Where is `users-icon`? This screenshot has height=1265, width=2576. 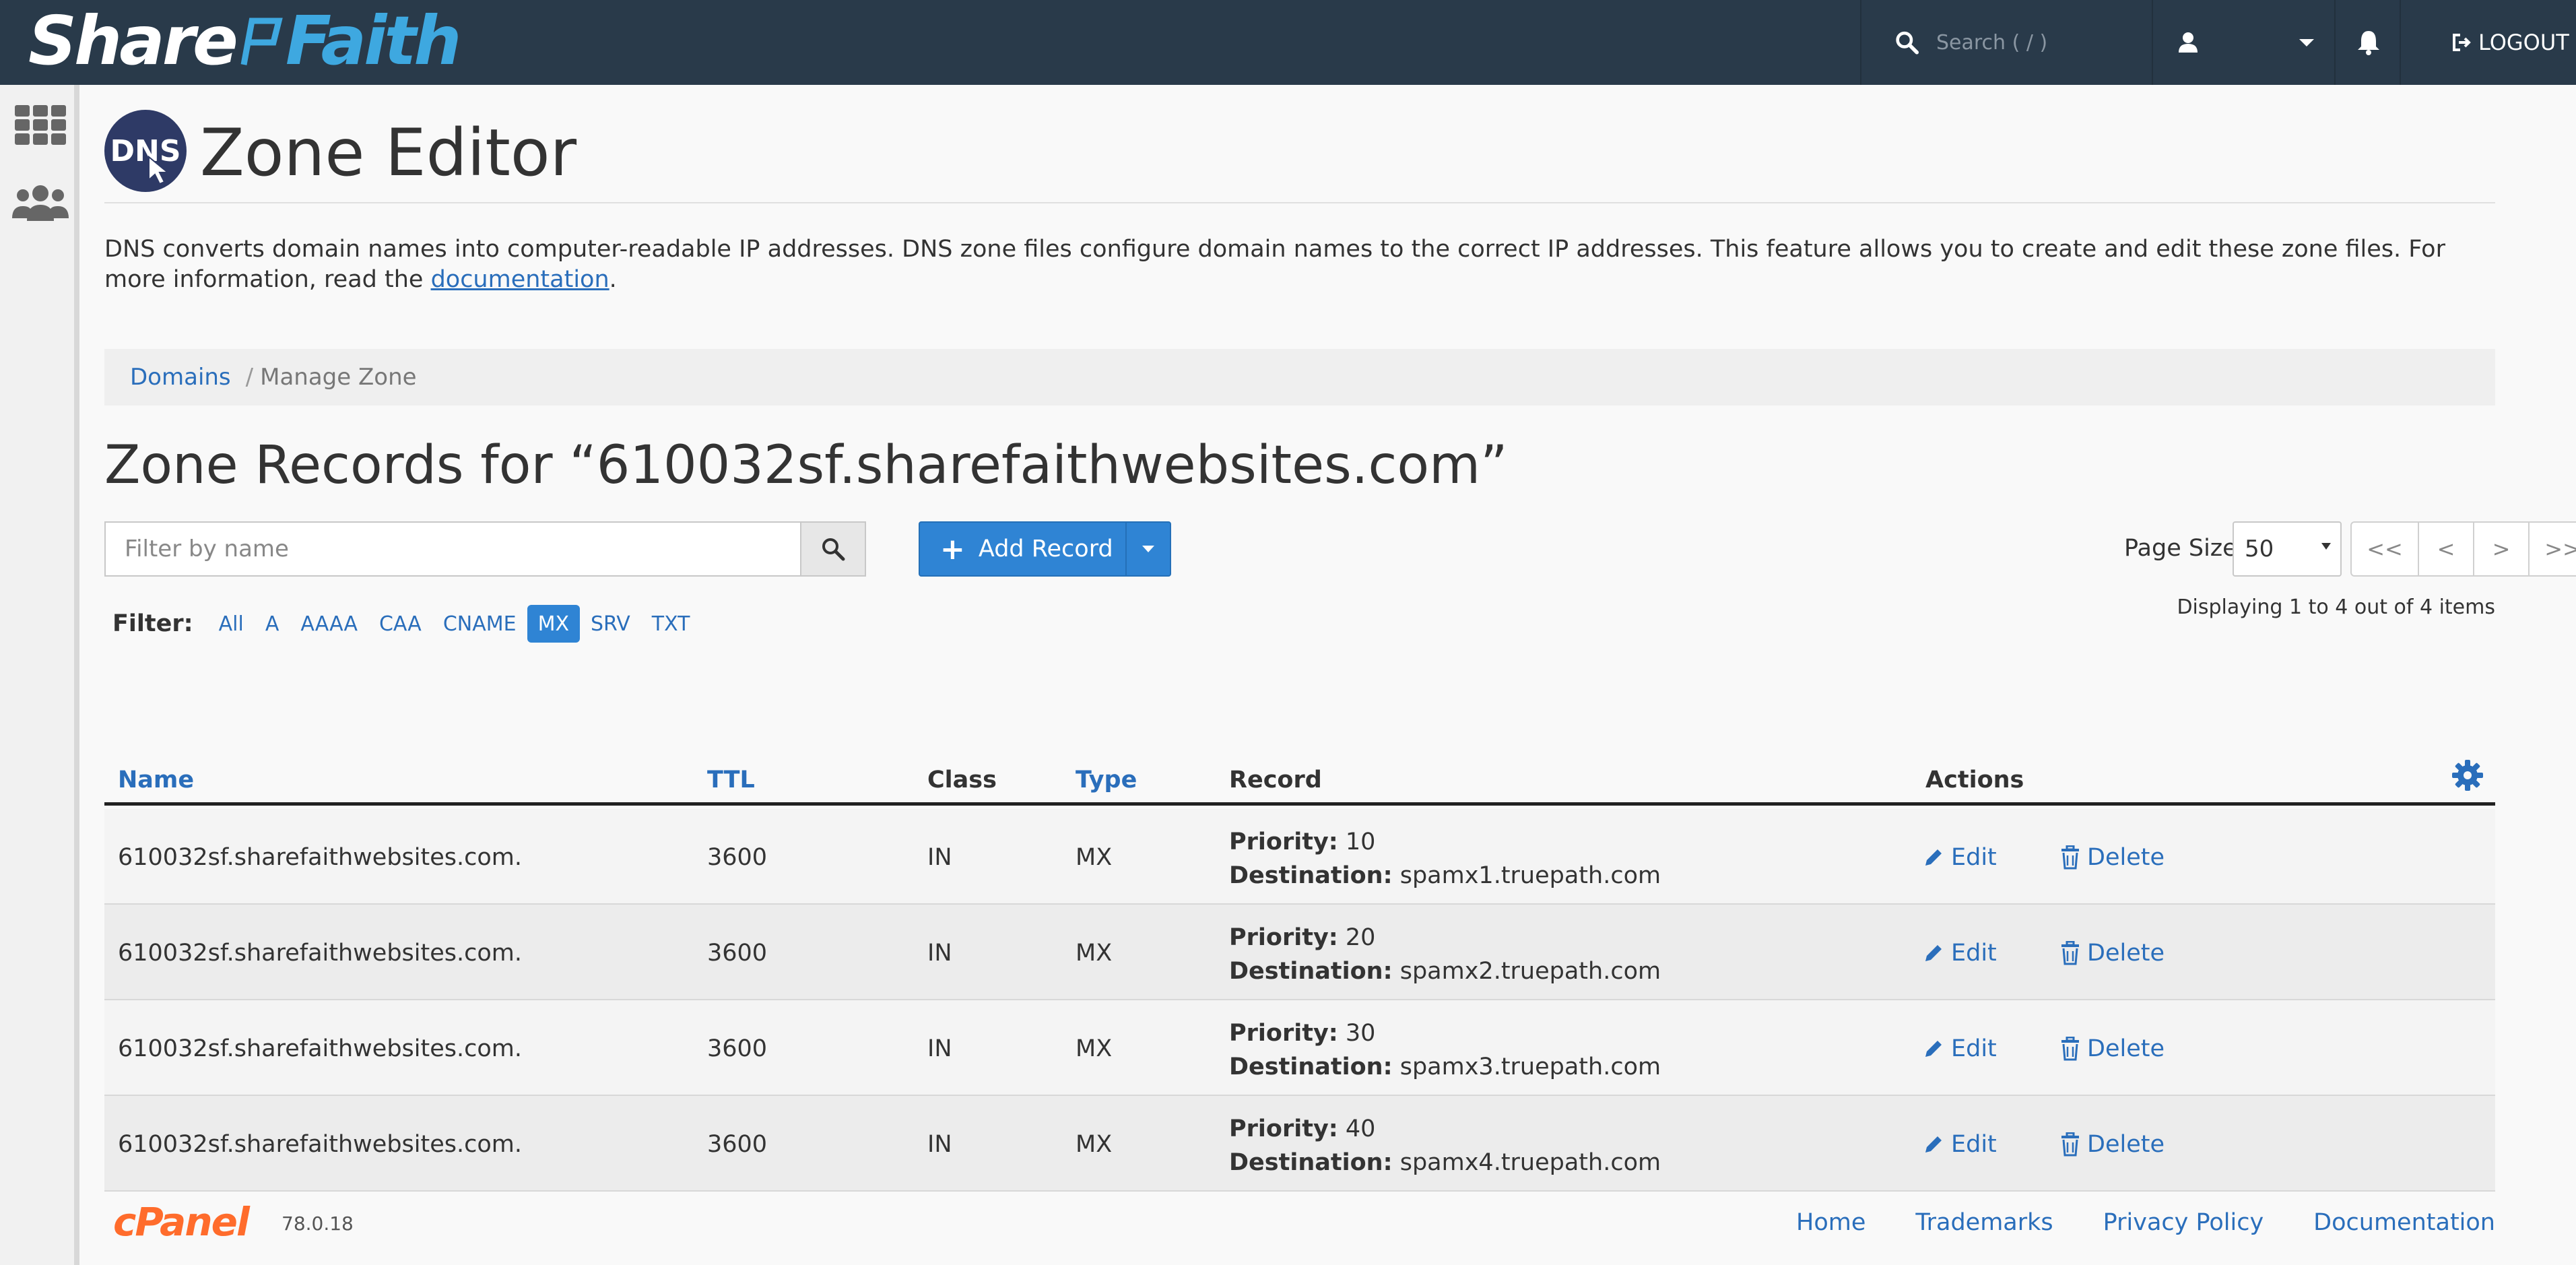
users-icon is located at coordinates (40, 203).